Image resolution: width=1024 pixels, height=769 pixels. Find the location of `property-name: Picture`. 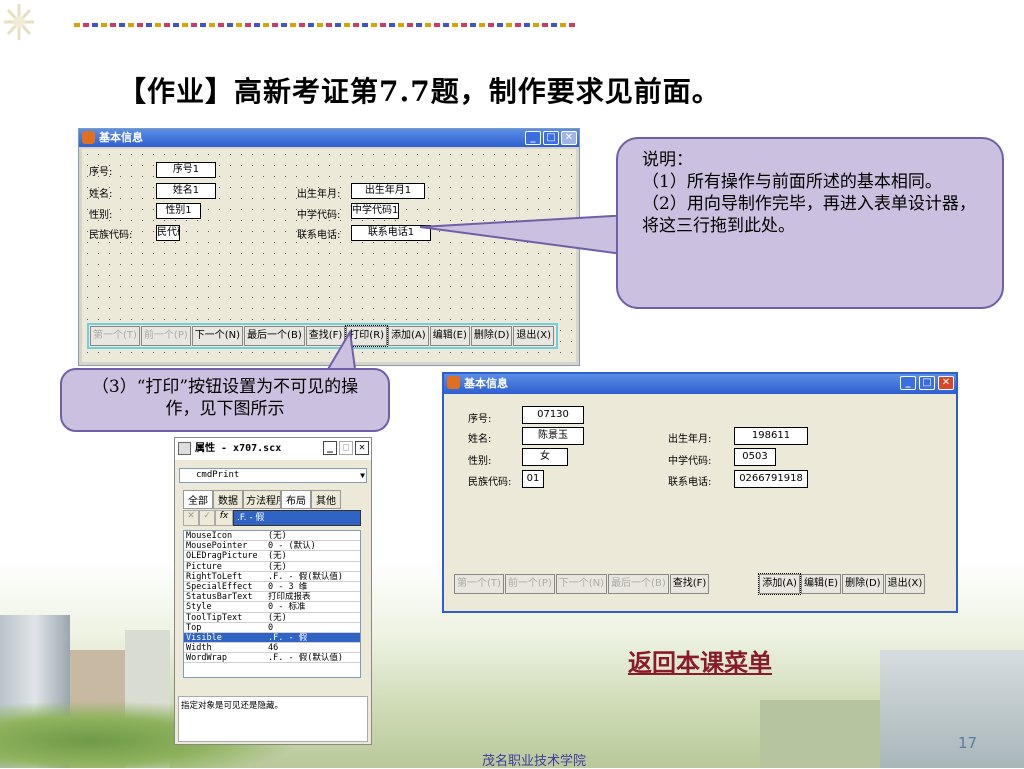

property-name: Picture is located at coordinates (204, 566).